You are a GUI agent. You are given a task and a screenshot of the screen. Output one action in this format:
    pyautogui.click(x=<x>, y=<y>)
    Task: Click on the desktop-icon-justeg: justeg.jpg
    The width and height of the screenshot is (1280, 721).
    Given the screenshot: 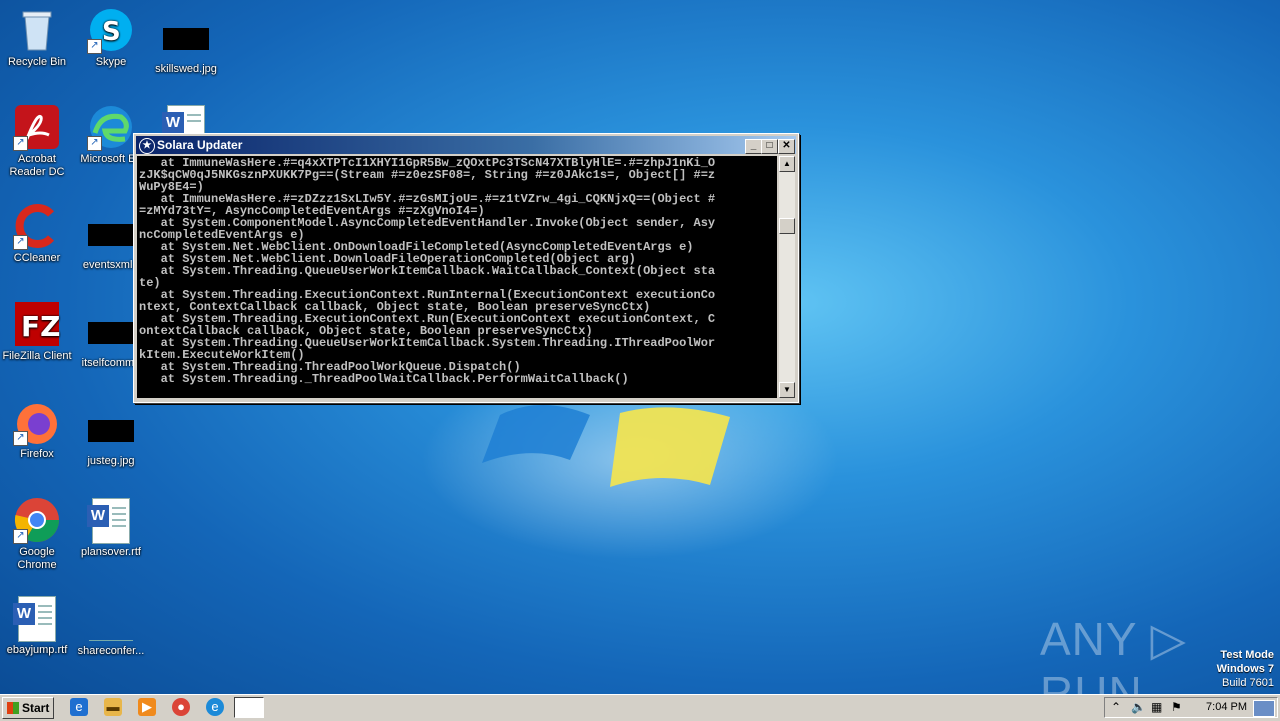 What is the action you would take?
    pyautogui.click(x=111, y=437)
    